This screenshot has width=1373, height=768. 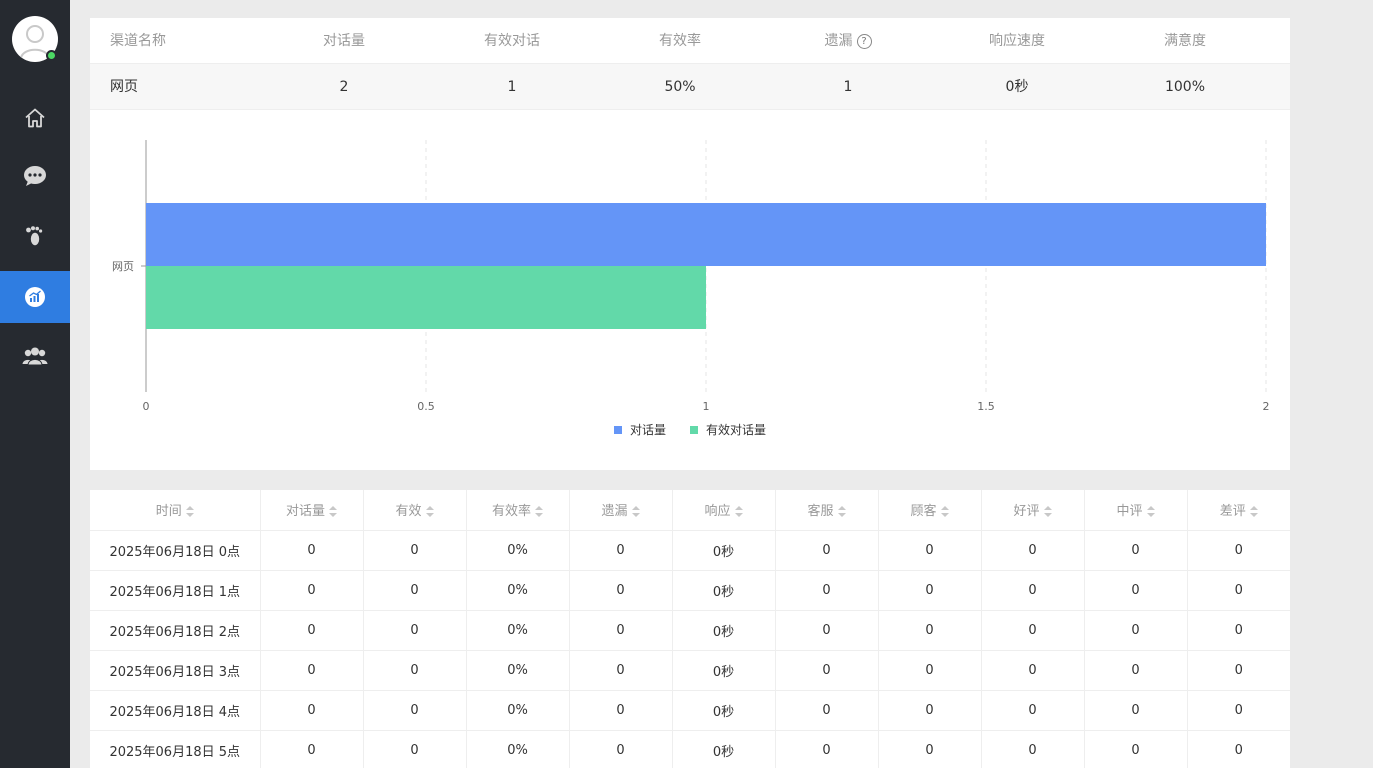 I want to click on nav-home, so click(x=35, y=118).